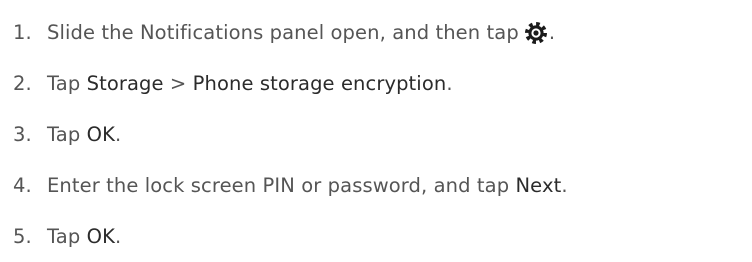 The image size is (752, 262). Describe the element at coordinates (178, 83) in the screenshot. I see `step-text-segment: >` at that location.